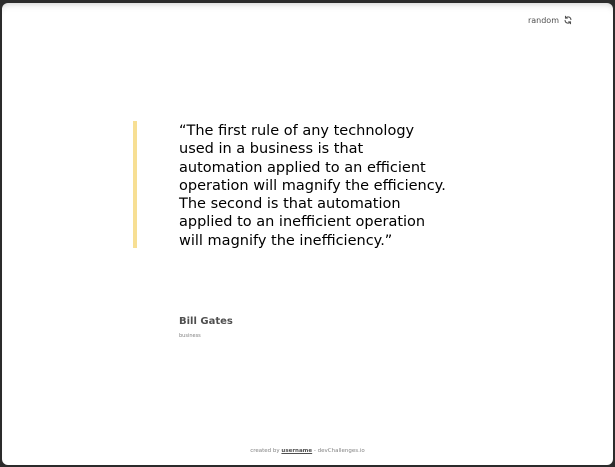 The width and height of the screenshot is (615, 467). Describe the element at coordinates (296, 451) in the screenshot. I see `footer-username-link: username` at that location.